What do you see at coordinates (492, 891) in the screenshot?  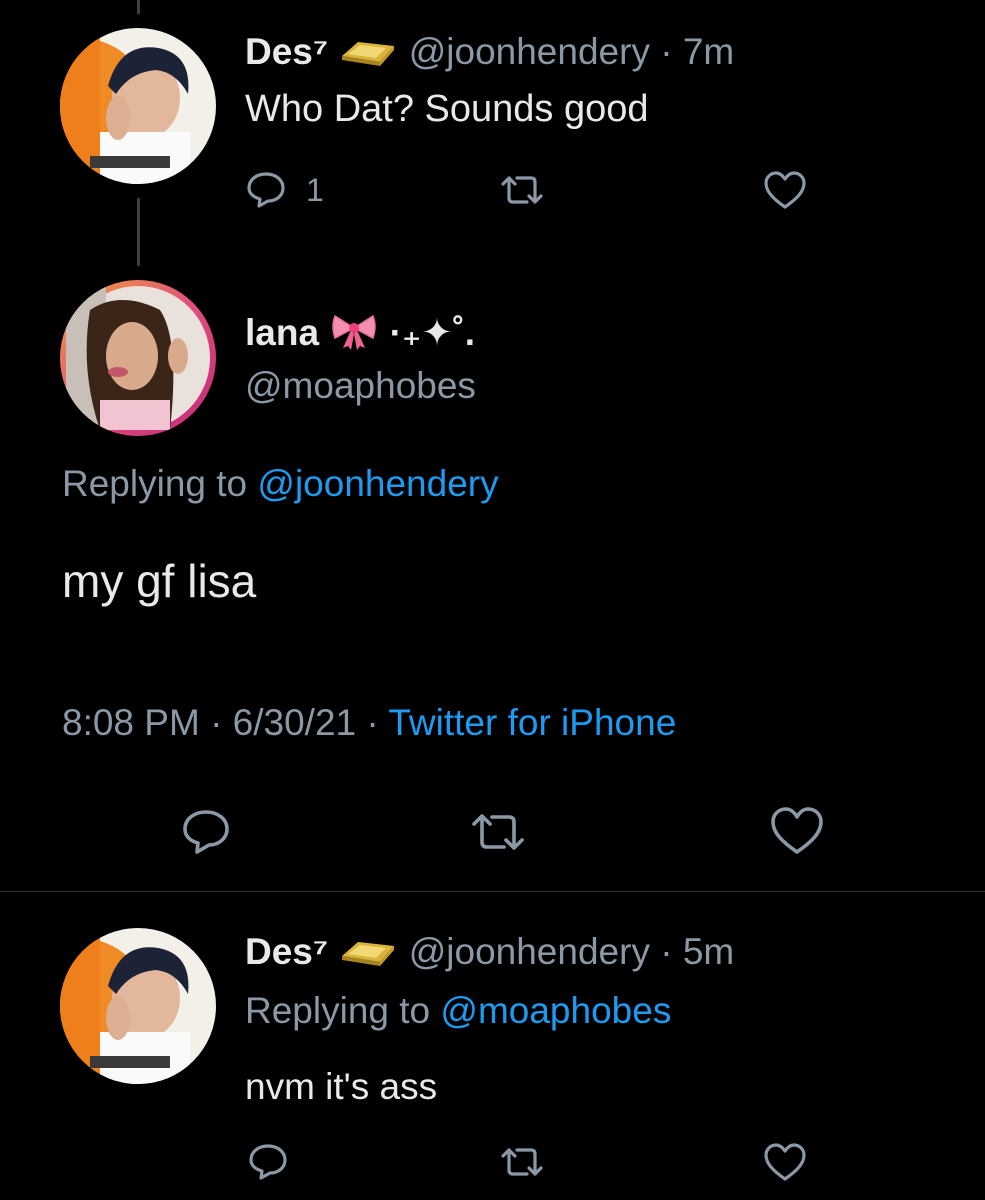 I see `divider` at bounding box center [492, 891].